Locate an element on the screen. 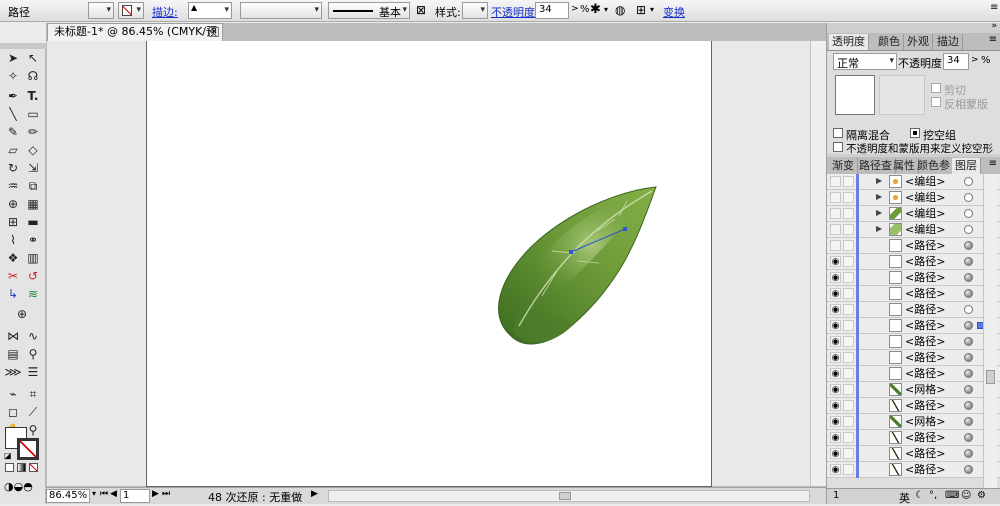 The height and width of the screenshot is (506, 1000). mesh-tool-icon: ⊞ is located at coordinates (13, 222).